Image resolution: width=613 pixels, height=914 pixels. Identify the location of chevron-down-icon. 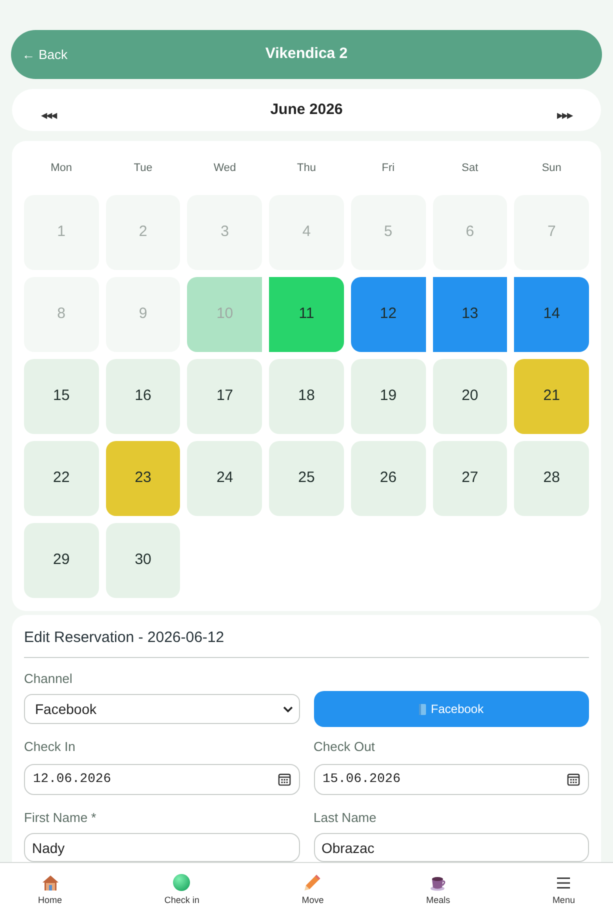
(287, 709).